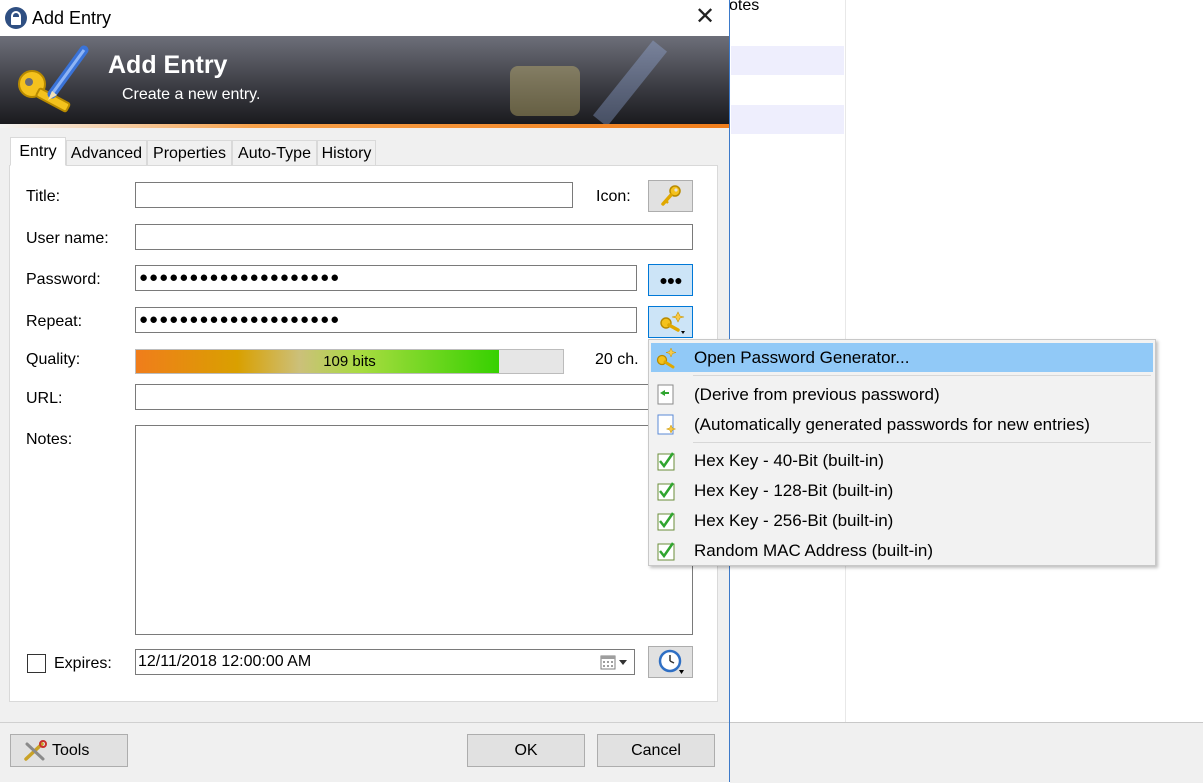 The image size is (1203, 783). I want to click on tab-entry: Entry, so click(38, 151).